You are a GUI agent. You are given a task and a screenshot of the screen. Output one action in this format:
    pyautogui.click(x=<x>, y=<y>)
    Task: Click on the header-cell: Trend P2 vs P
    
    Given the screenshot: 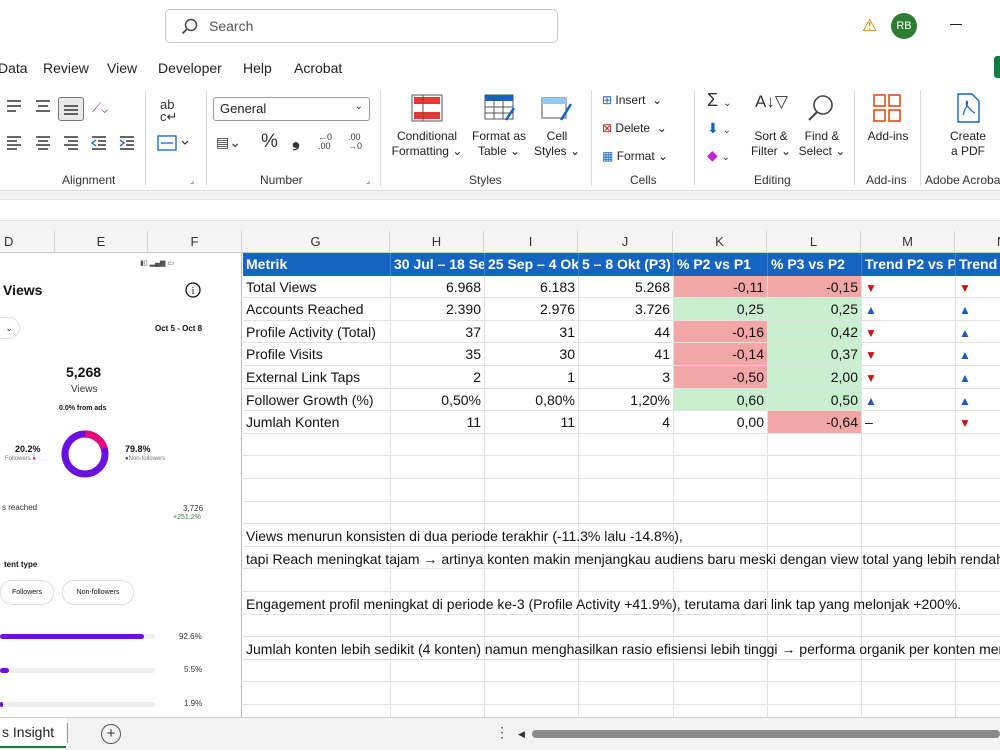 What is the action you would take?
    pyautogui.click(x=909, y=264)
    